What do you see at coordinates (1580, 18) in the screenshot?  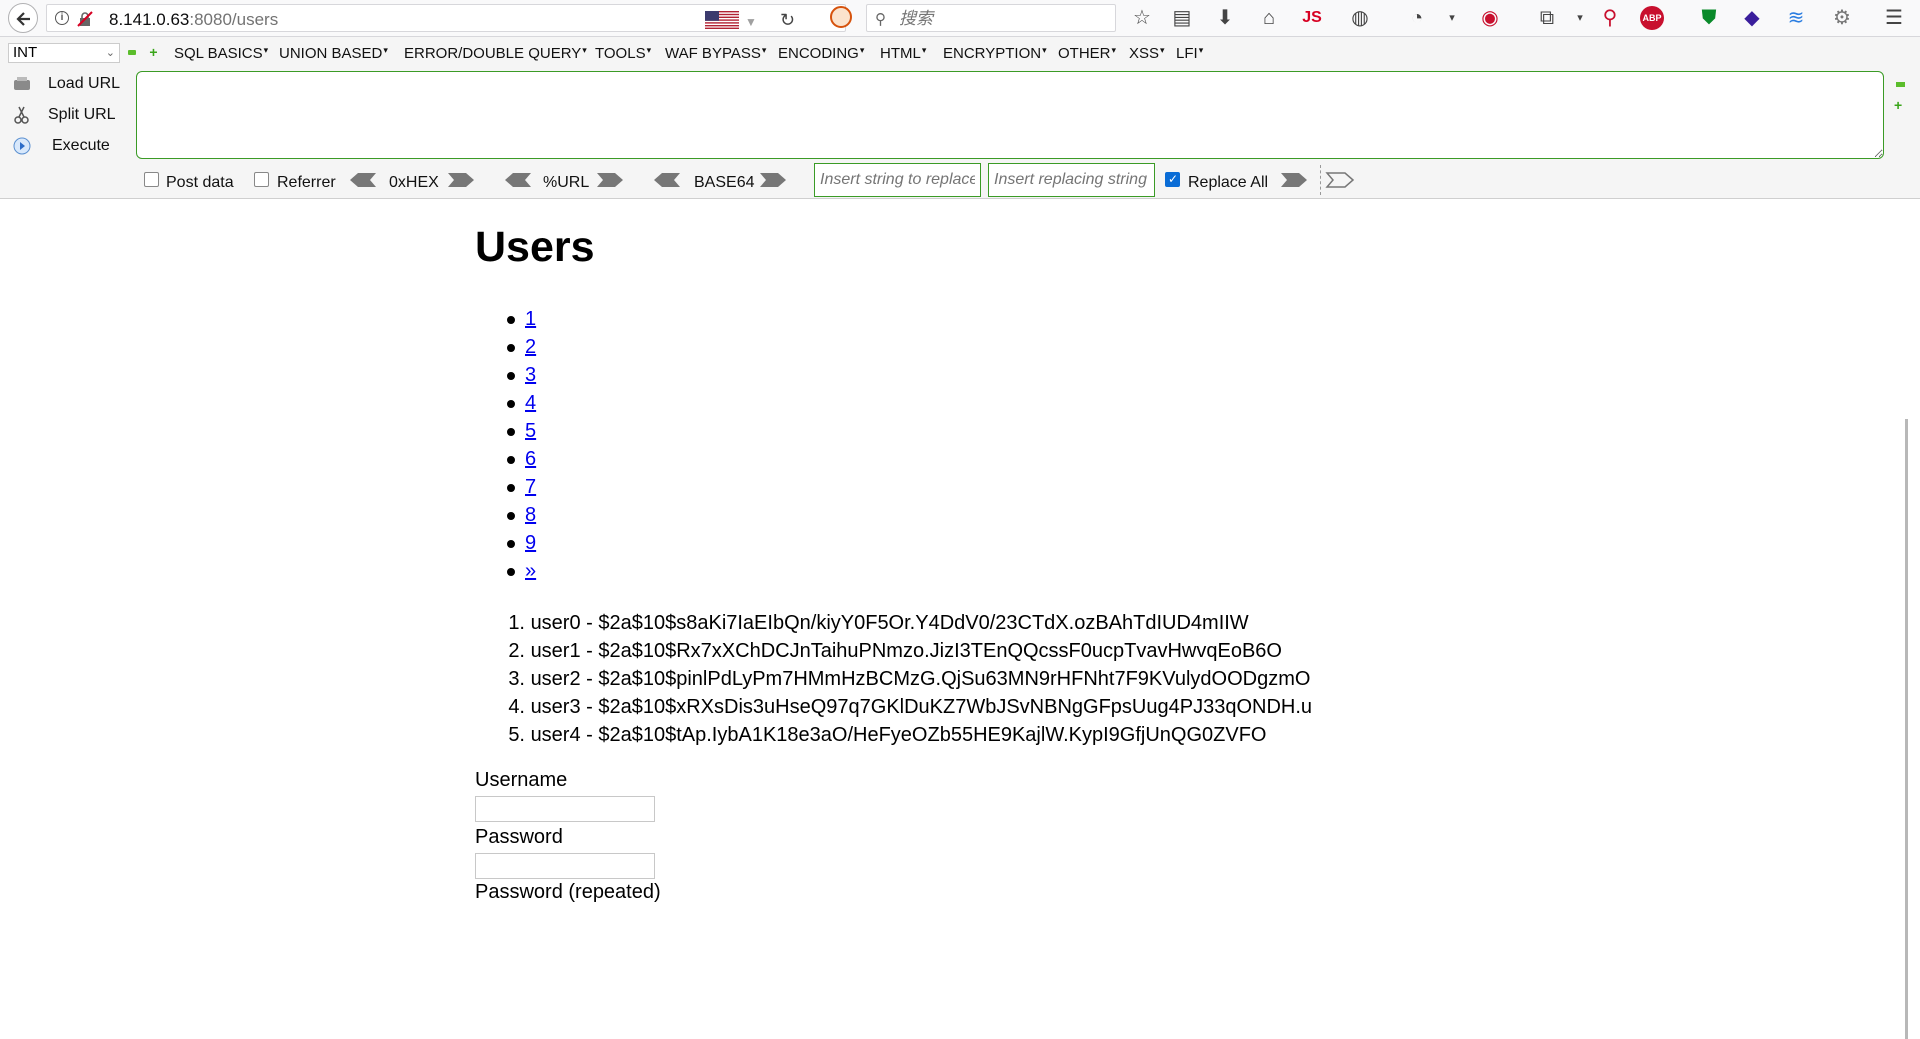 I see `screenshot-dropdown-icon: ▾` at bounding box center [1580, 18].